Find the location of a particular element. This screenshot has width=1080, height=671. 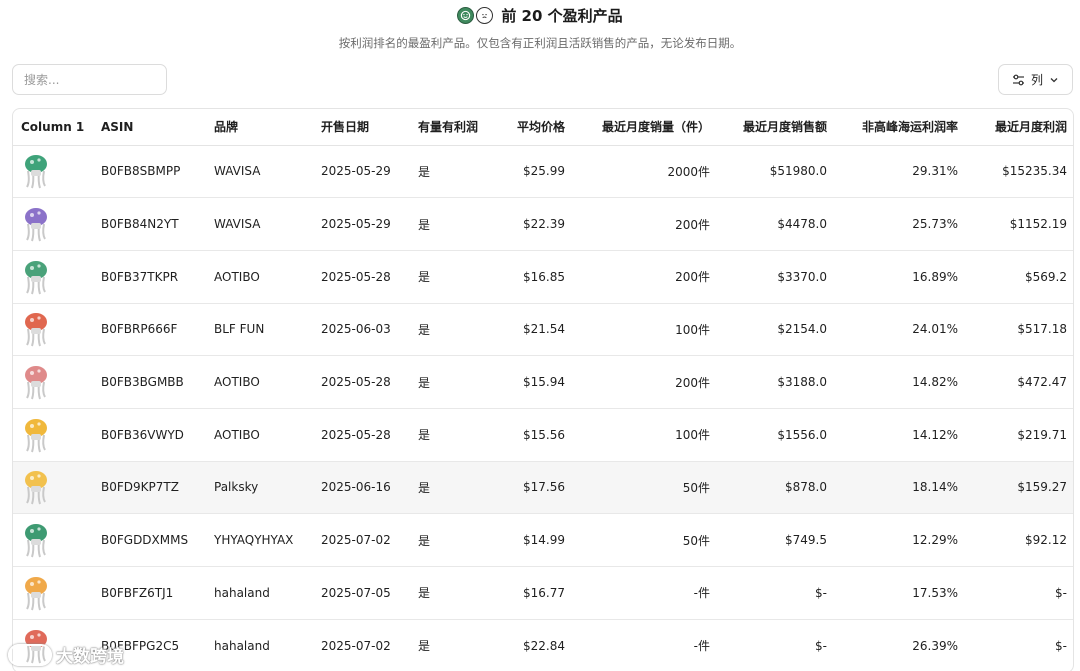

cell-monthly-revenue: $- is located at coordinates (776, 645).